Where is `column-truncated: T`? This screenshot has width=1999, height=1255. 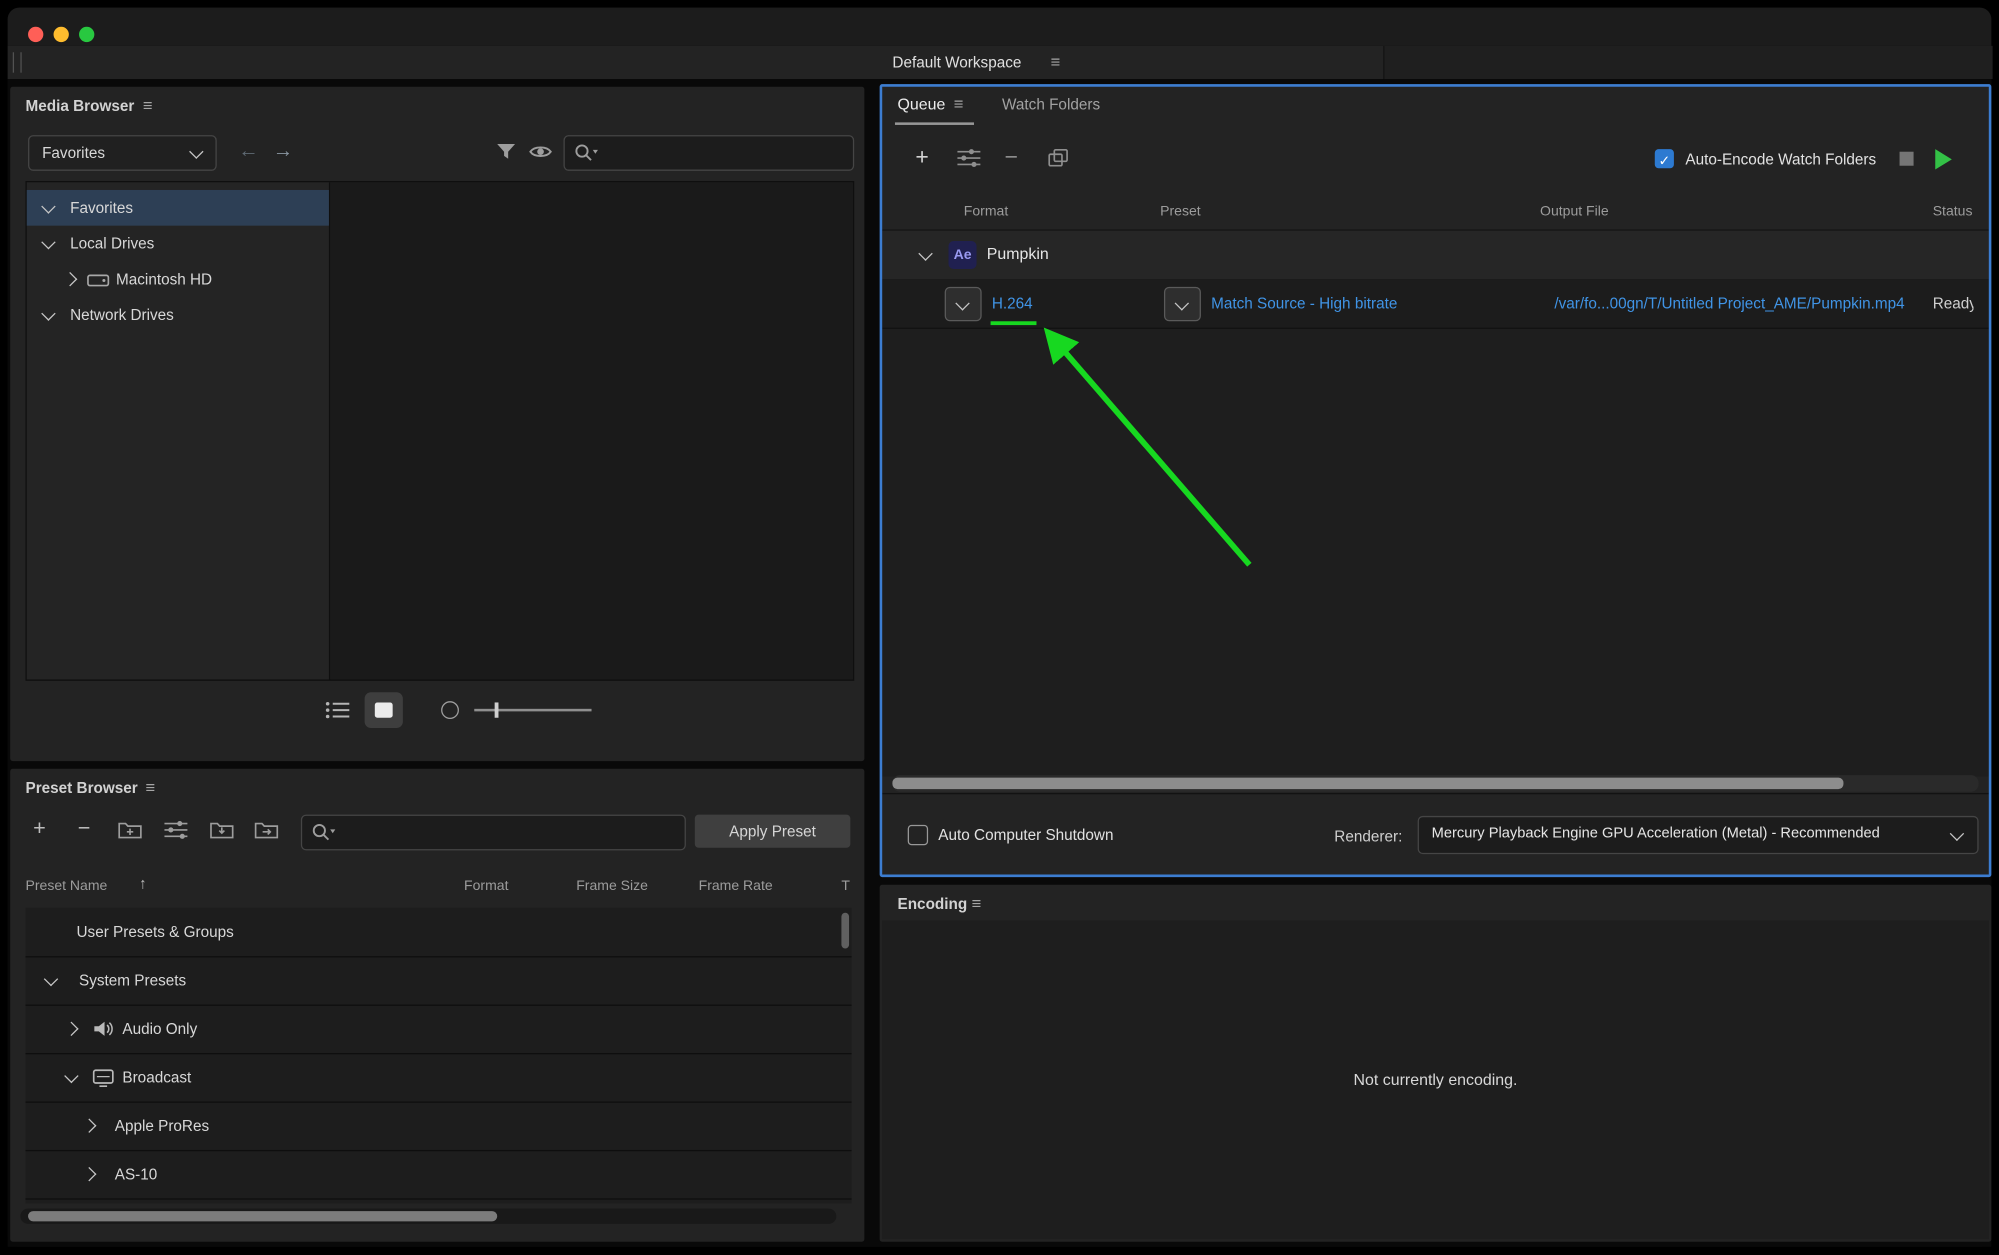
column-truncated: T is located at coordinates (845, 885).